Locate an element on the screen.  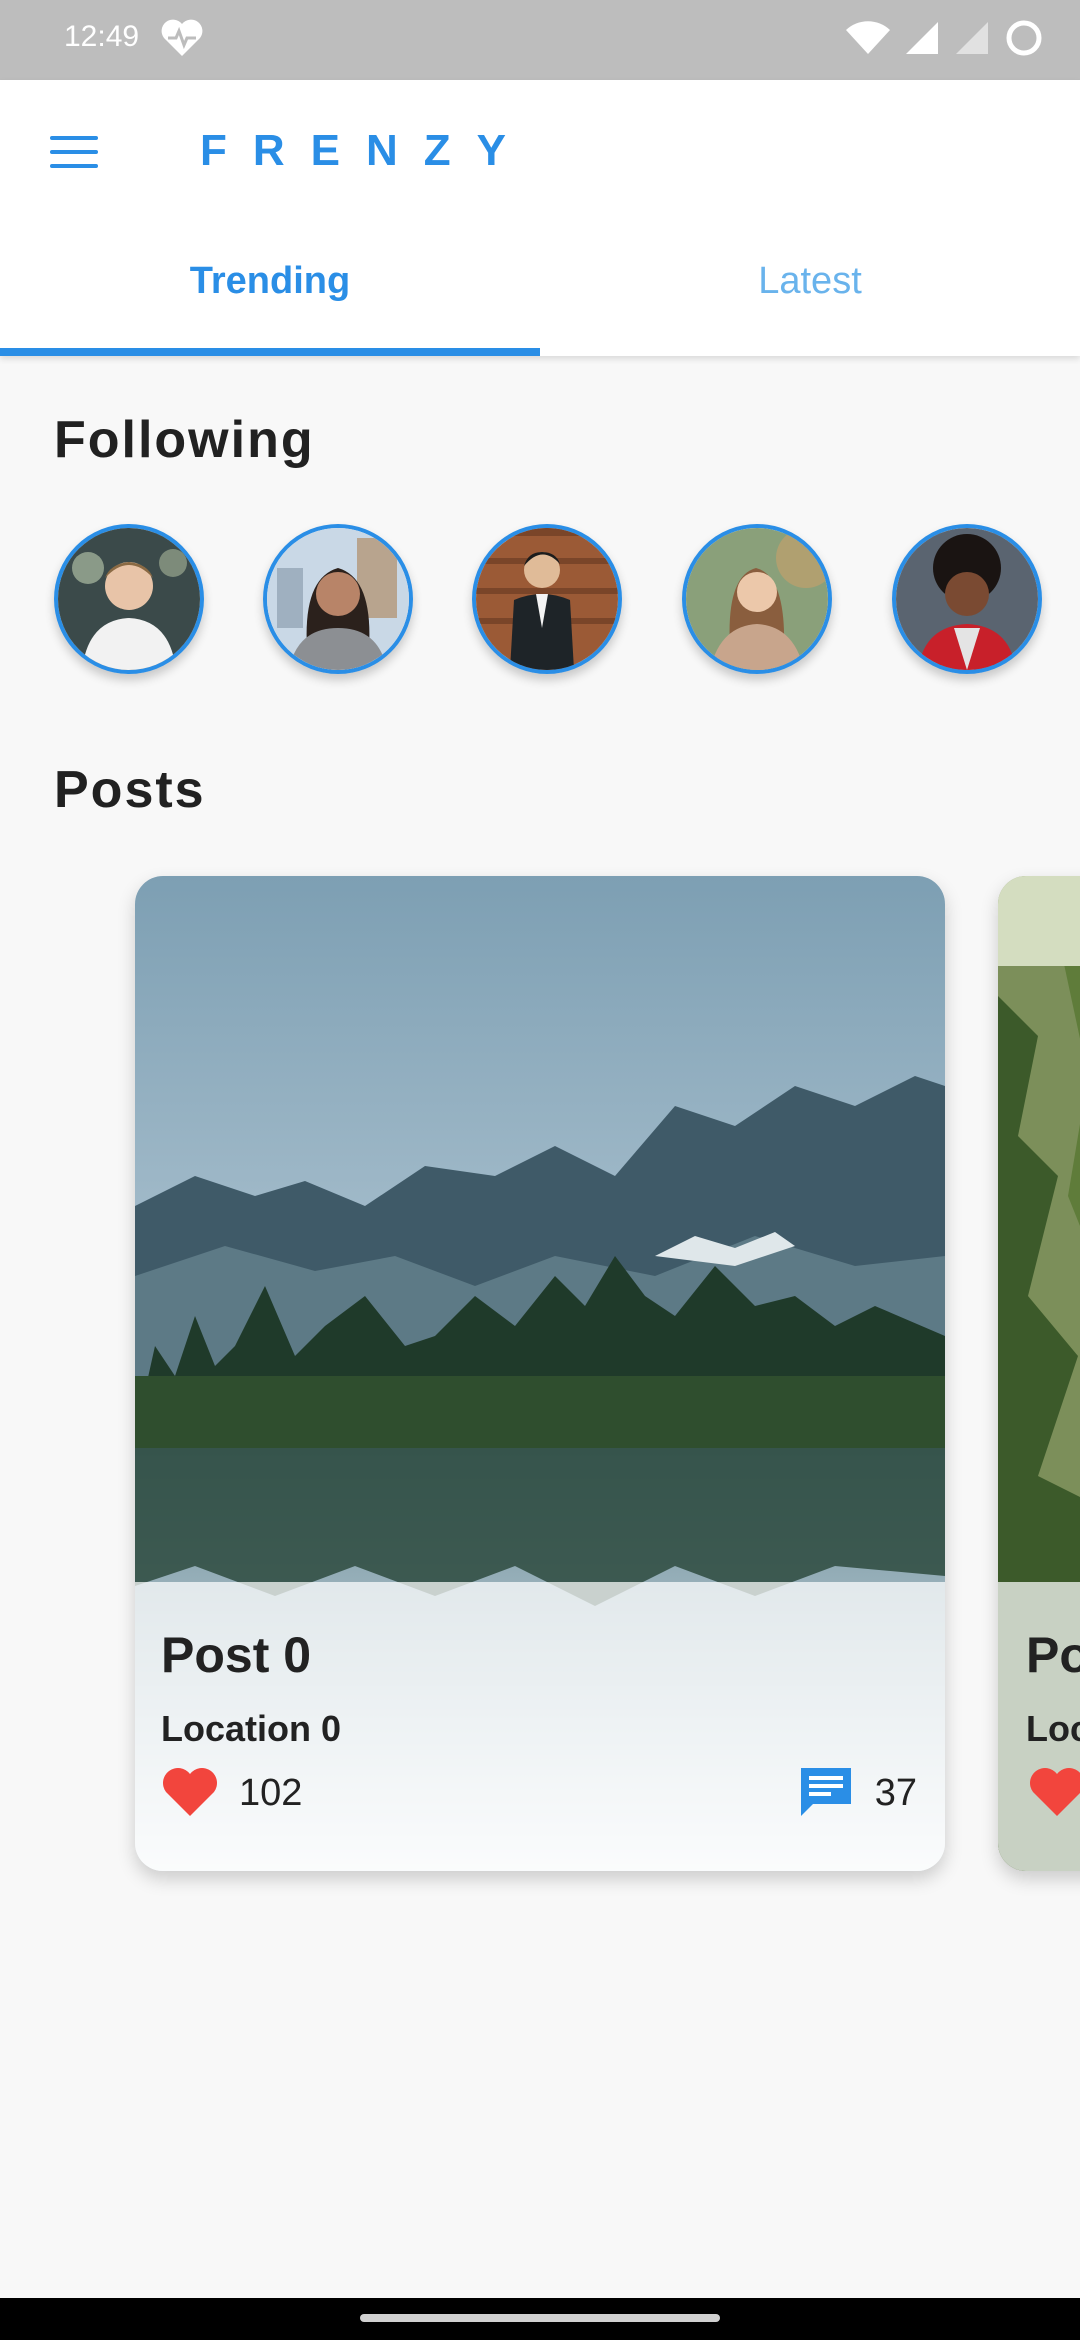
loading-icon is located at coordinates (1024, 40).